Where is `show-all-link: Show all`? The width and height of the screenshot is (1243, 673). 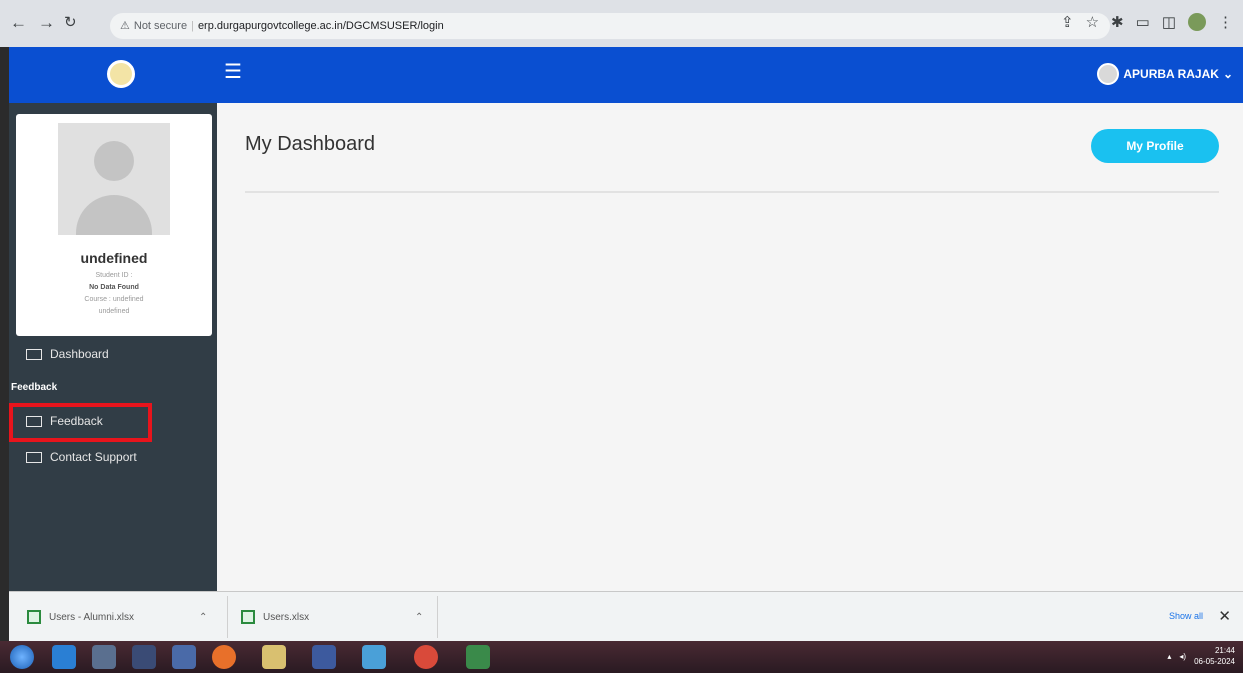 show-all-link: Show all is located at coordinates (1186, 616).